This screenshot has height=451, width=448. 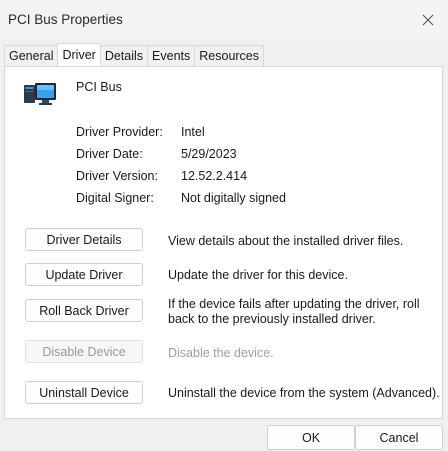 I want to click on title-bar: PCI Bus Properties, so click(x=224, y=20).